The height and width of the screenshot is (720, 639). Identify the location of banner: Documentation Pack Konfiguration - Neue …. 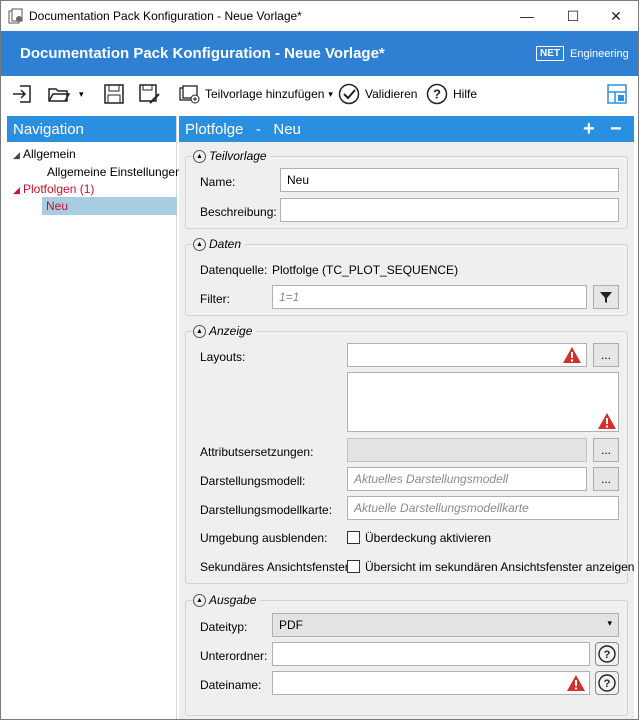
(319, 53).